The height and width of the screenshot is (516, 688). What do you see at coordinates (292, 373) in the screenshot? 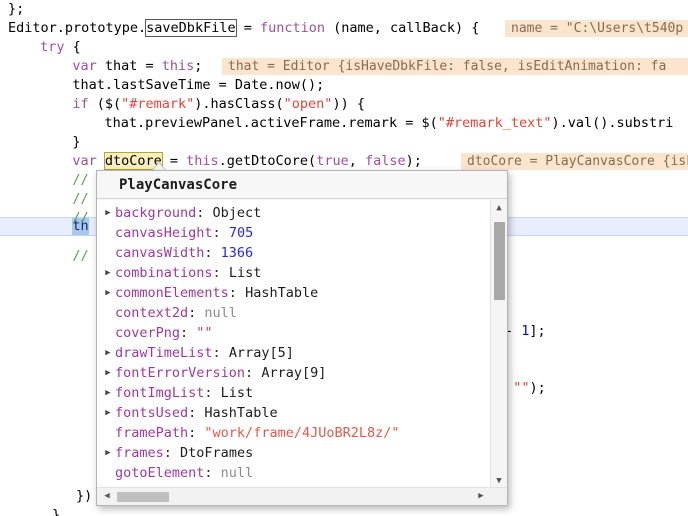
I see `property-row: ▶ fontErrorVersion: Array[9]` at bounding box center [292, 373].